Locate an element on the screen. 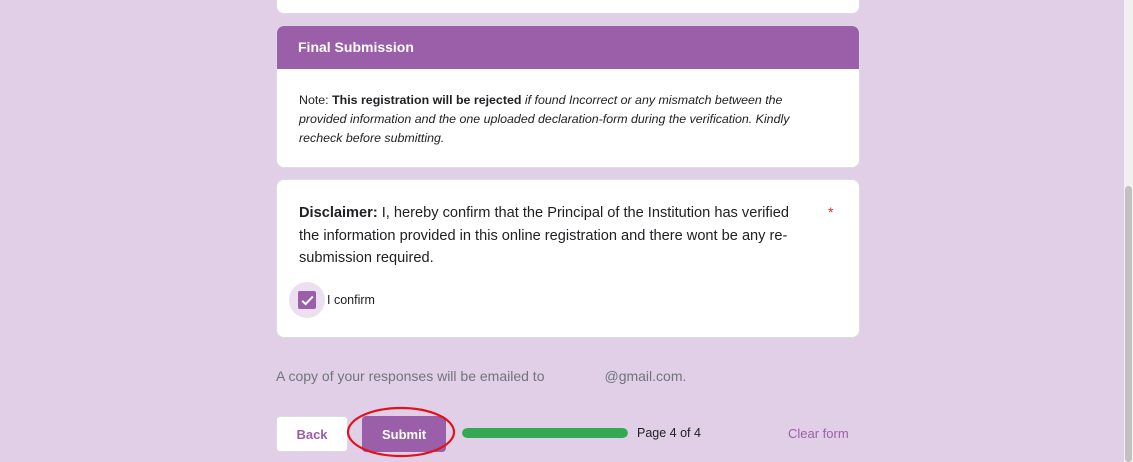 The height and width of the screenshot is (462, 1133). progress-bar is located at coordinates (545, 433).